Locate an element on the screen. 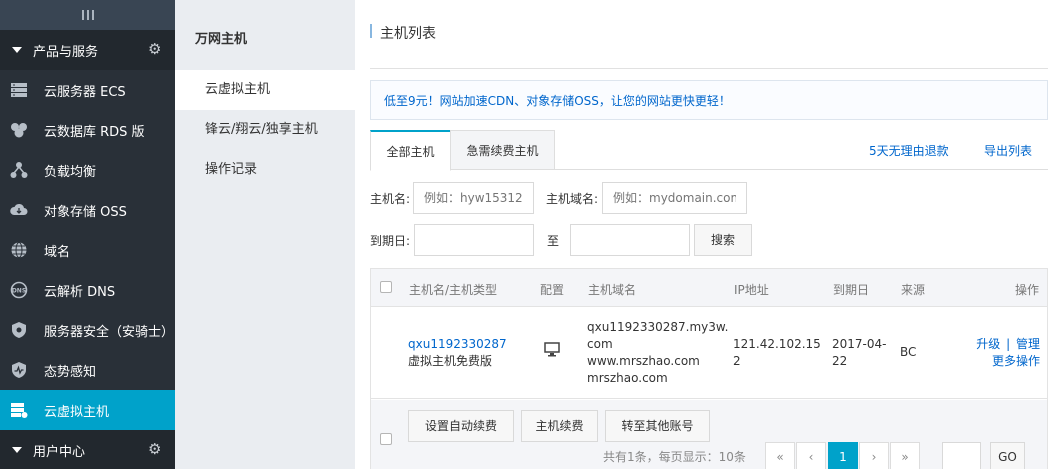  host-name-label: 主机名: is located at coordinates (390, 199).